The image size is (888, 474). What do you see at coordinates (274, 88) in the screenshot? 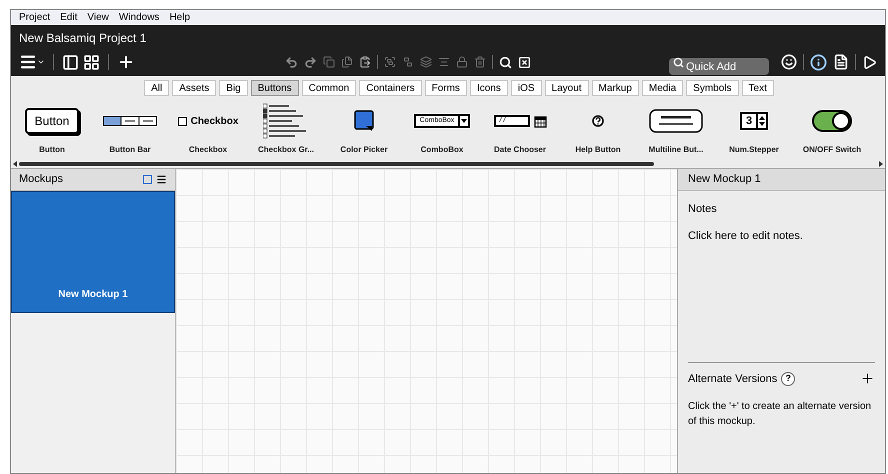
I see `library-tab: Buttons` at bounding box center [274, 88].